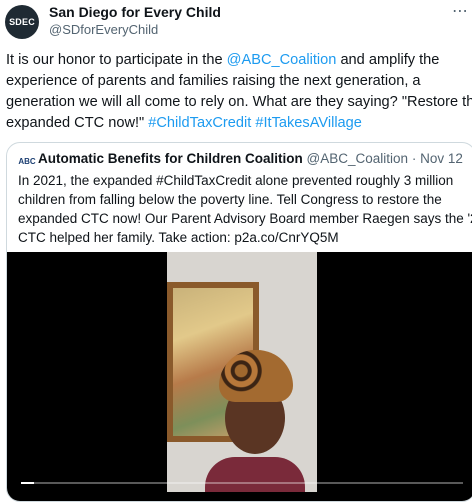 The height and width of the screenshot is (502, 472). What do you see at coordinates (255, 474) in the screenshot?
I see `speaker-shirt` at bounding box center [255, 474].